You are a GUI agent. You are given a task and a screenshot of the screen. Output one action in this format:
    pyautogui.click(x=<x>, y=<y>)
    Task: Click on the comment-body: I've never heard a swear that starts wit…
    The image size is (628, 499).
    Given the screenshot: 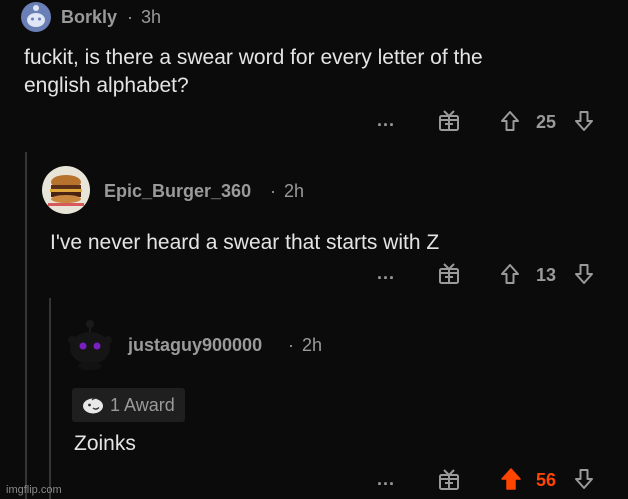 What is the action you would take?
    pyautogui.click(x=330, y=243)
    